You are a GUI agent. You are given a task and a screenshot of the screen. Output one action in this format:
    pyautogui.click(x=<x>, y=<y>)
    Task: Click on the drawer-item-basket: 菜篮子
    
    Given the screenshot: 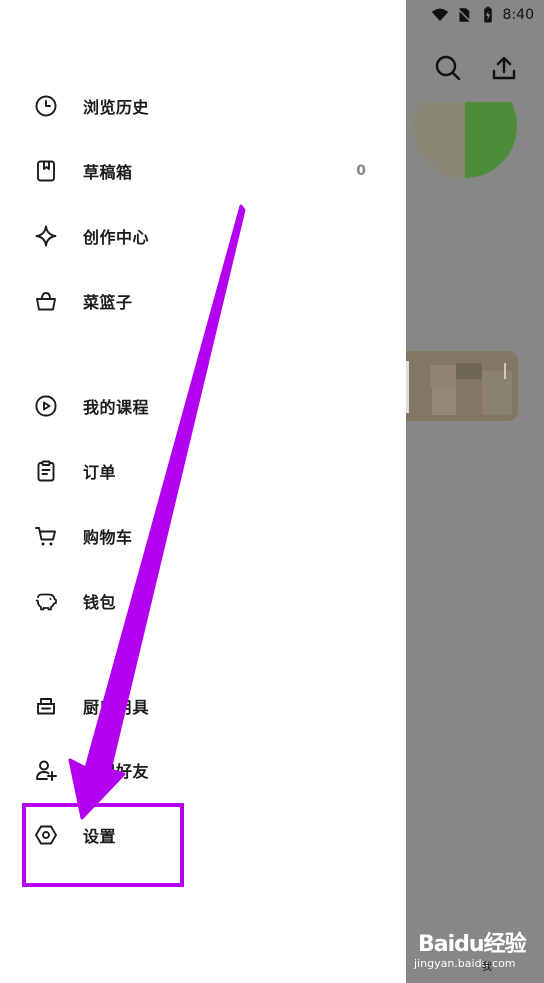 What is the action you would take?
    pyautogui.click(x=203, y=301)
    